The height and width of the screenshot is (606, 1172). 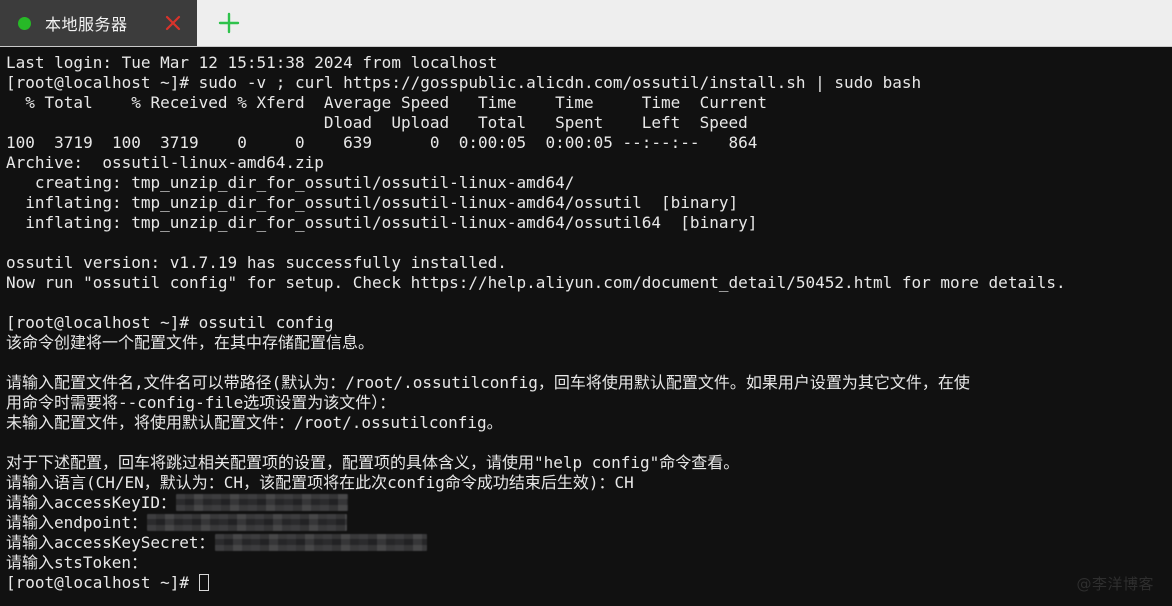 I want to click on terminal-line: Dload Upload Total Spent Left Speed, so click(x=377, y=122).